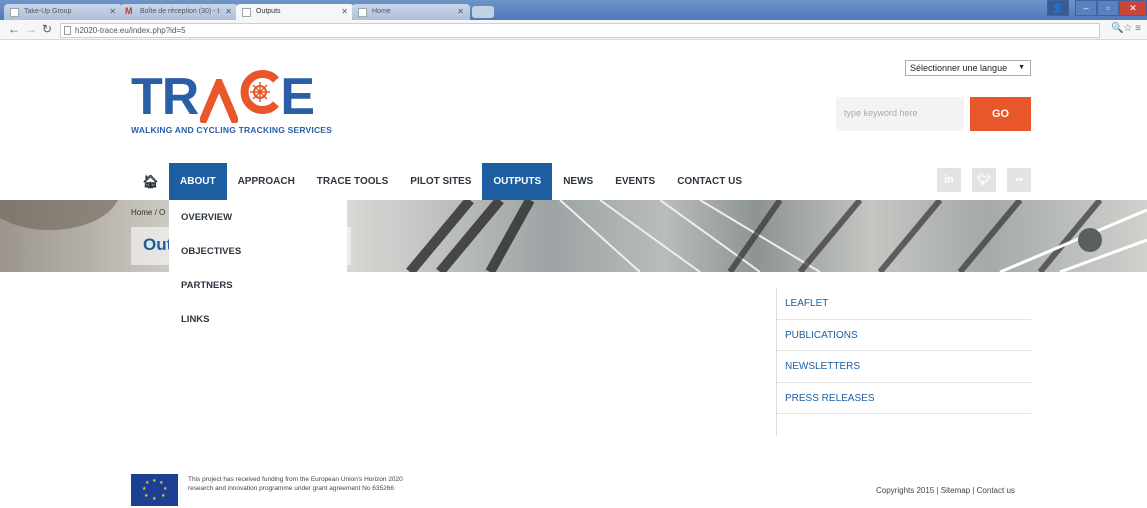  What do you see at coordinates (1086, 8) in the screenshot?
I see `minimize-button: –` at bounding box center [1086, 8].